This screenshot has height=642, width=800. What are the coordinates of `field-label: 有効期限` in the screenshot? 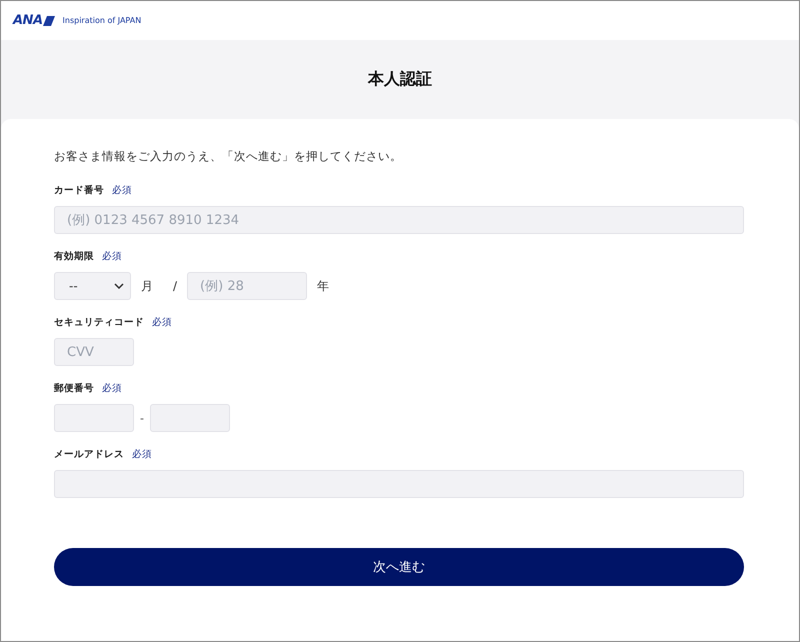 It's located at (74, 256).